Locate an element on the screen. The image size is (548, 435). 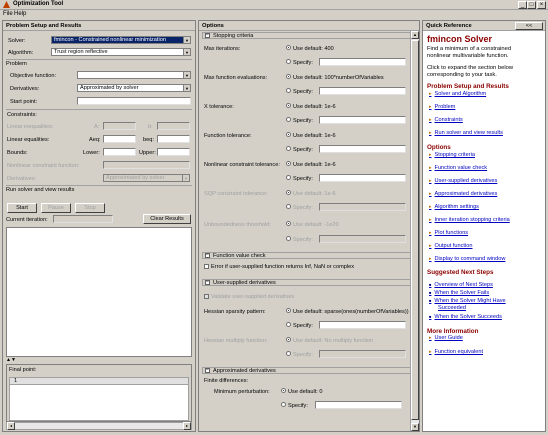
hmf-default-radio: Use default: No multiply function is located at coordinates (329, 340).